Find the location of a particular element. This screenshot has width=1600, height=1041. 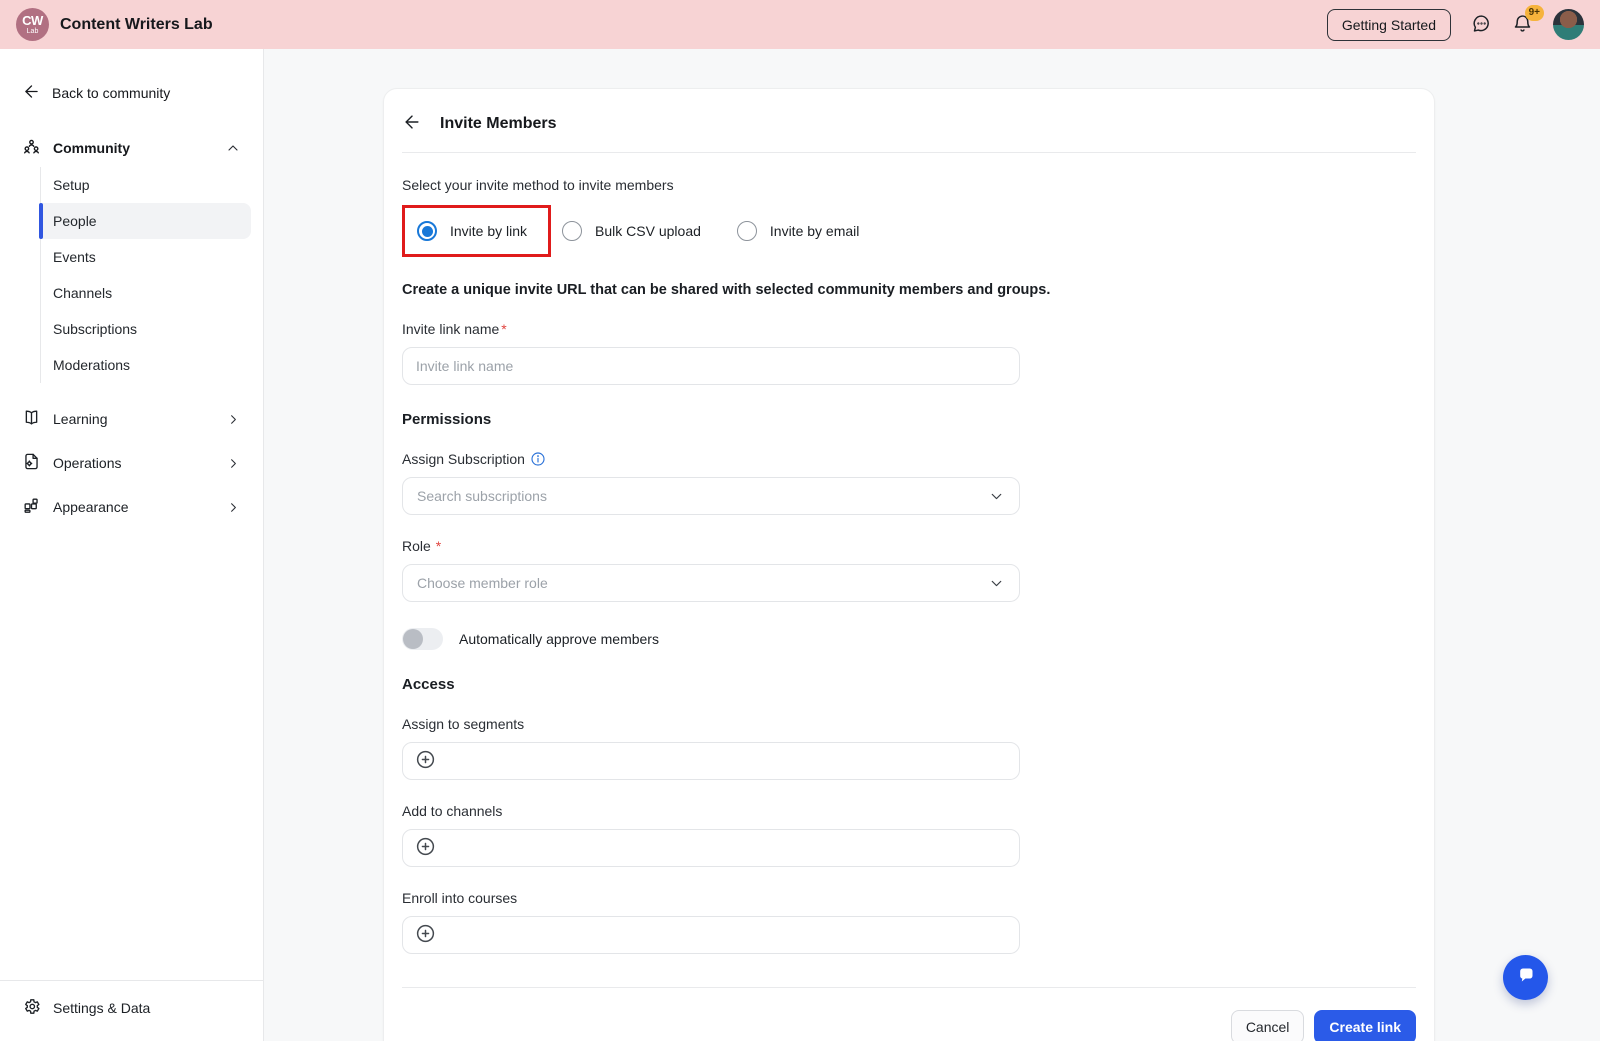

nav-item-label: Appearance is located at coordinates (91, 507).